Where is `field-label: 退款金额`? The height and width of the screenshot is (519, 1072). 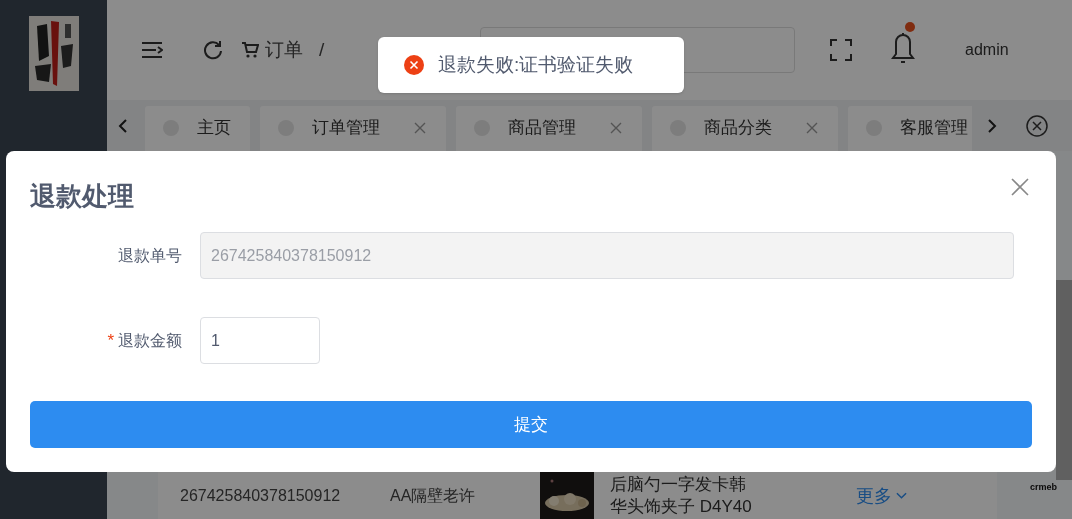 field-label: 退款金额 is located at coordinates (150, 340).